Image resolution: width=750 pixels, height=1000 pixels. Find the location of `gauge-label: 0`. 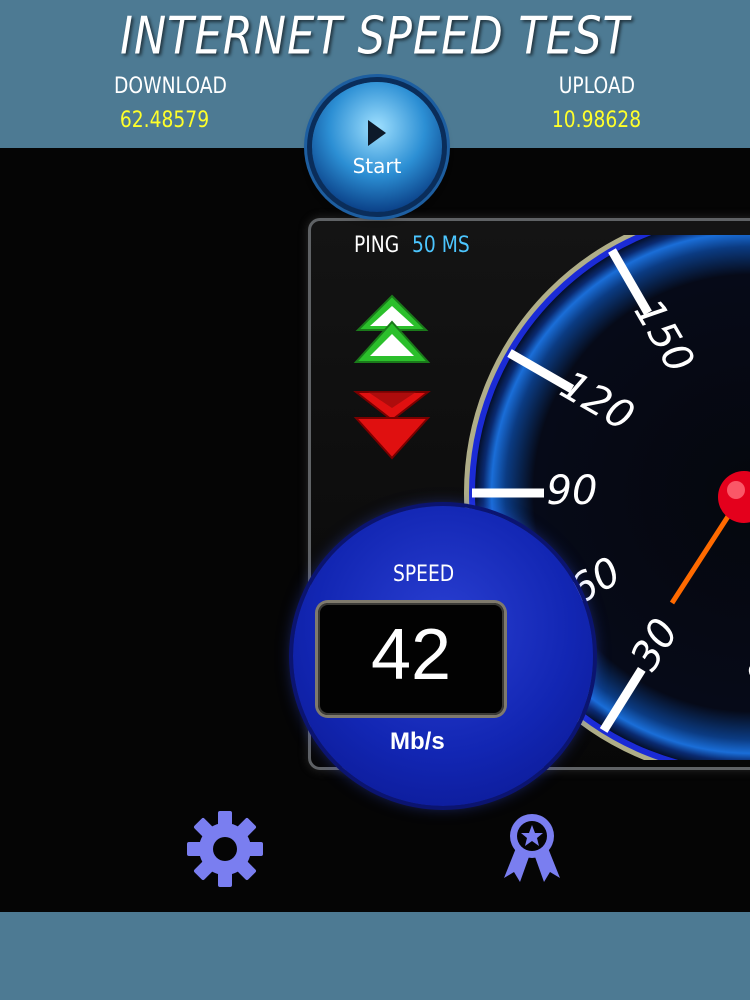

gauge-label: 0 is located at coordinates (746, 672).